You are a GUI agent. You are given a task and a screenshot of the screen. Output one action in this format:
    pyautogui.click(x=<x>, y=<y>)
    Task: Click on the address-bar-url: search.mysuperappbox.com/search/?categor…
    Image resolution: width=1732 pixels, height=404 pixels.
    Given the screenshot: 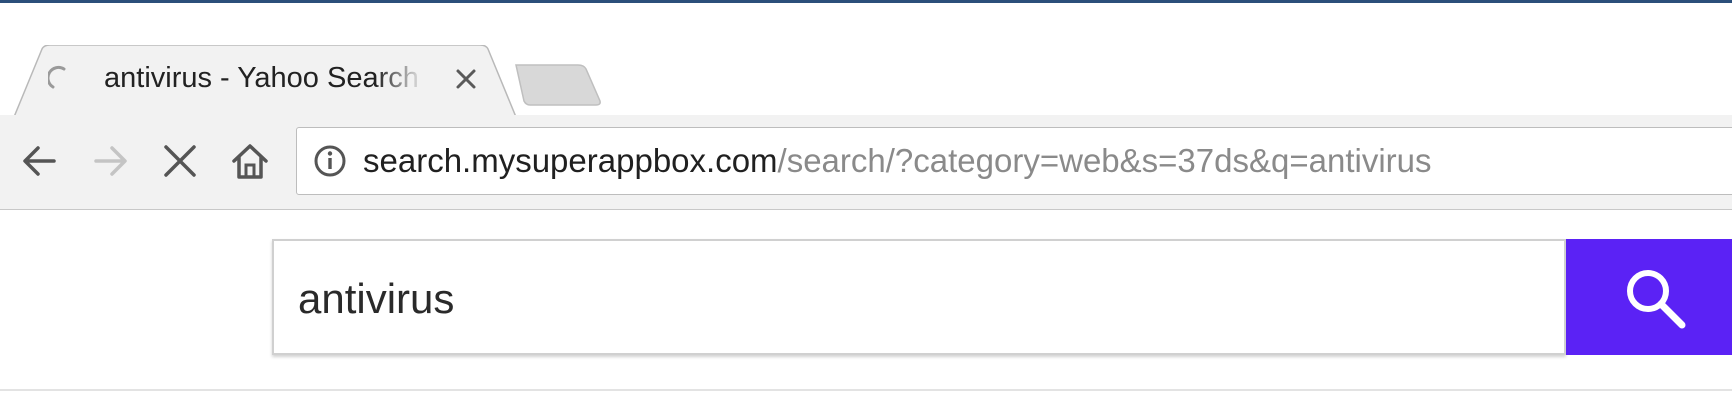 What is the action you would take?
    pyautogui.click(x=897, y=161)
    